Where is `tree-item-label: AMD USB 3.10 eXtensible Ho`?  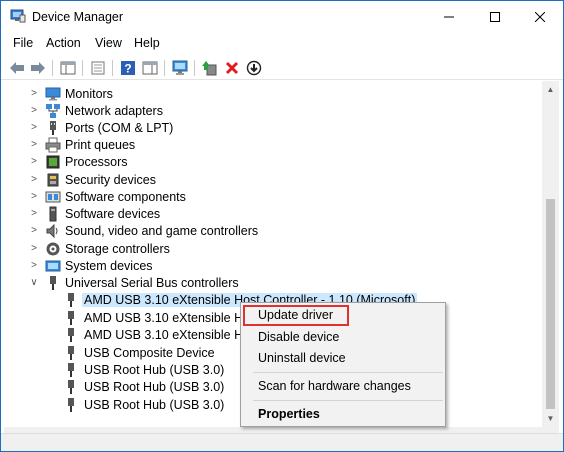 tree-item-label: AMD USB 3.10 eXtensible Ho is located at coordinates (167, 317).